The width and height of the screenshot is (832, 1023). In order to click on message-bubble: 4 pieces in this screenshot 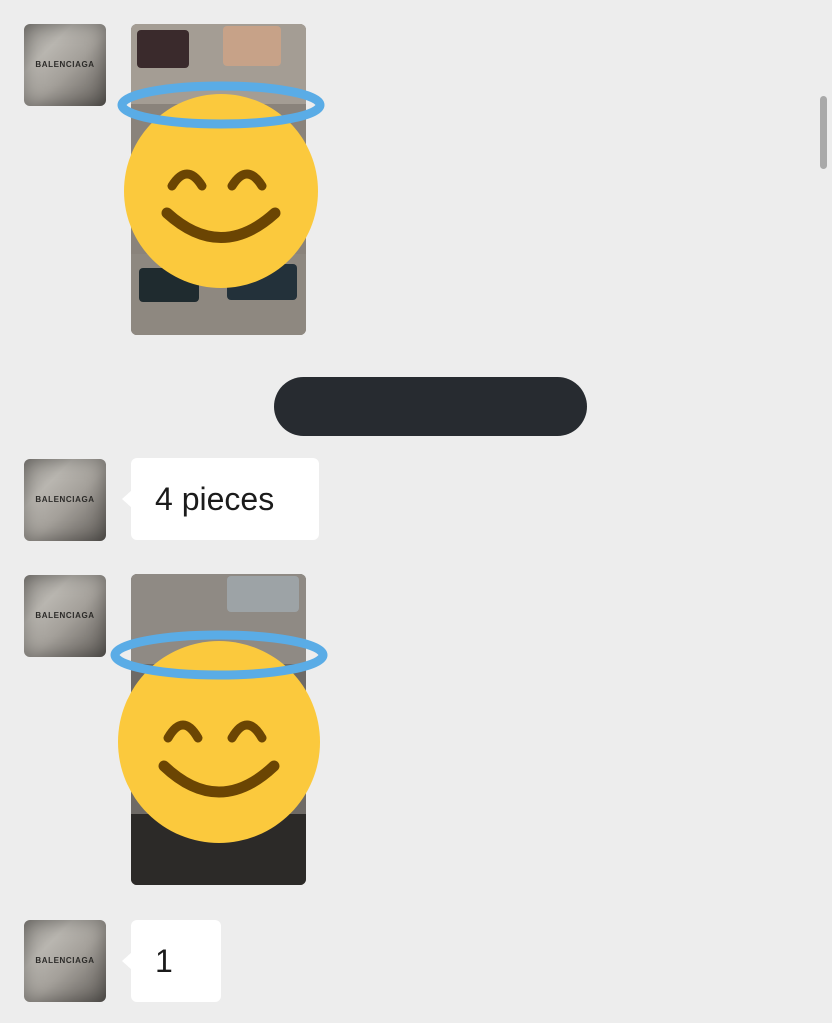, I will do `click(220, 499)`.